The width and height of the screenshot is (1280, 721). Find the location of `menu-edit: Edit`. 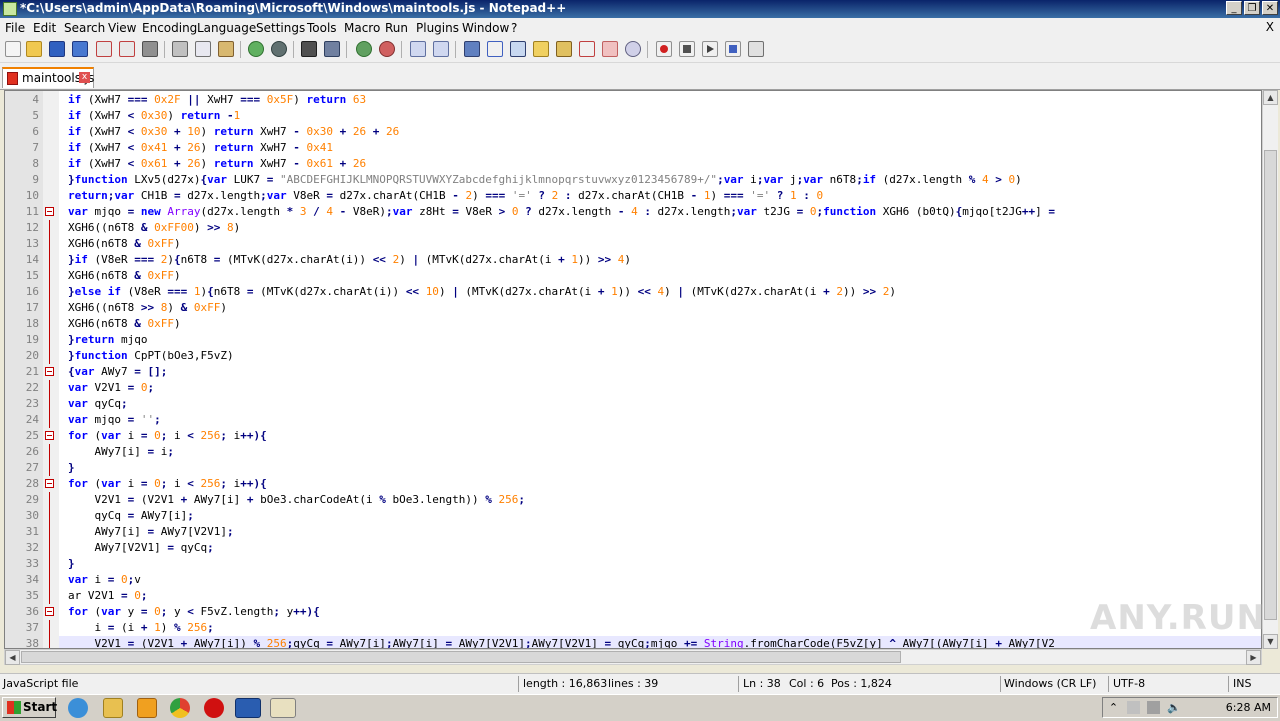

menu-edit: Edit is located at coordinates (44, 28).